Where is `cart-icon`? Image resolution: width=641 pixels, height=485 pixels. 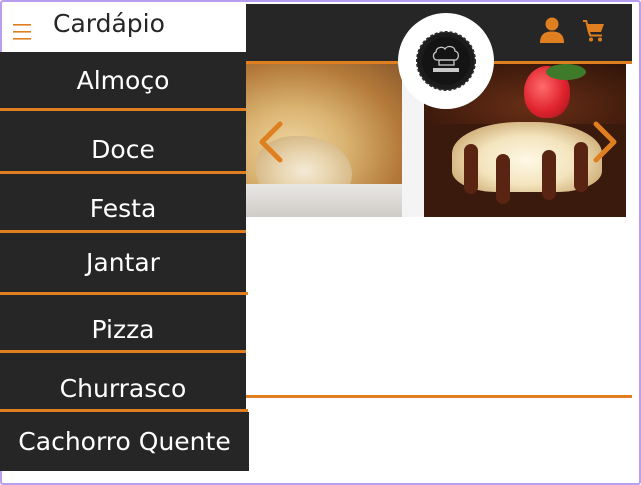
cart-icon is located at coordinates (594, 30).